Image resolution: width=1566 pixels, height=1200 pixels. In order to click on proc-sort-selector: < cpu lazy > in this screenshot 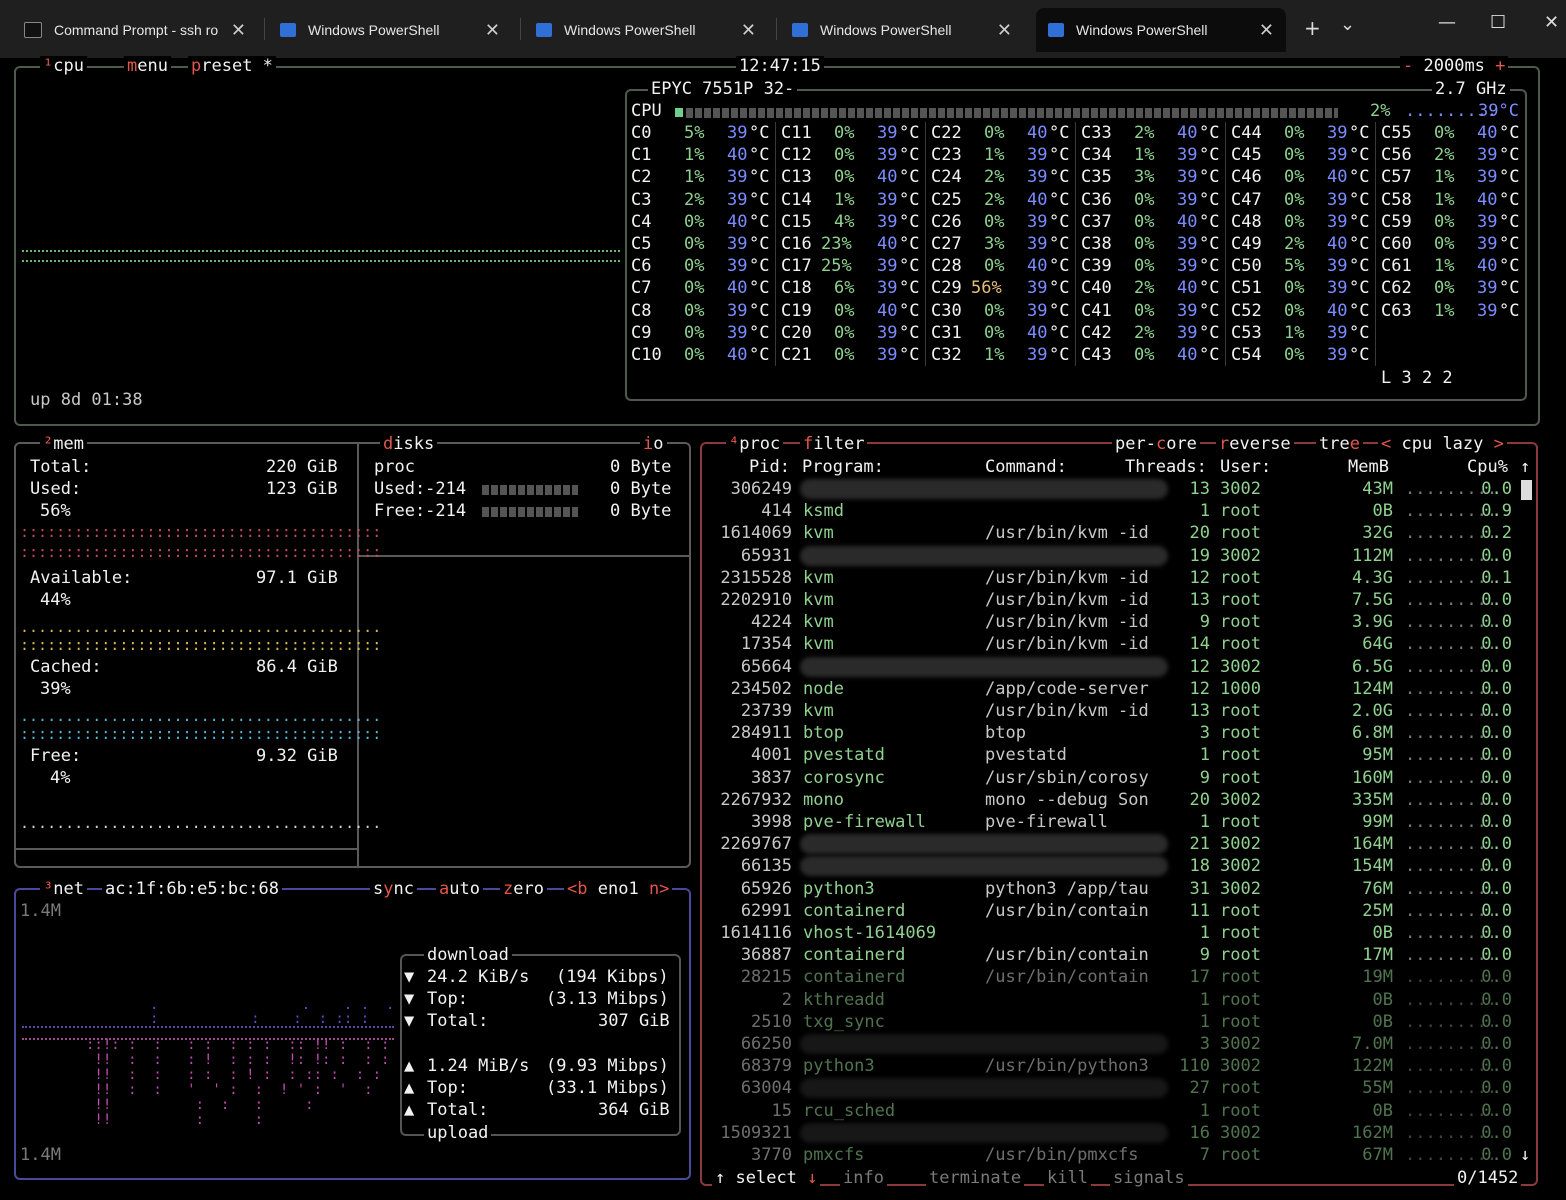, I will do `click(1442, 444)`.